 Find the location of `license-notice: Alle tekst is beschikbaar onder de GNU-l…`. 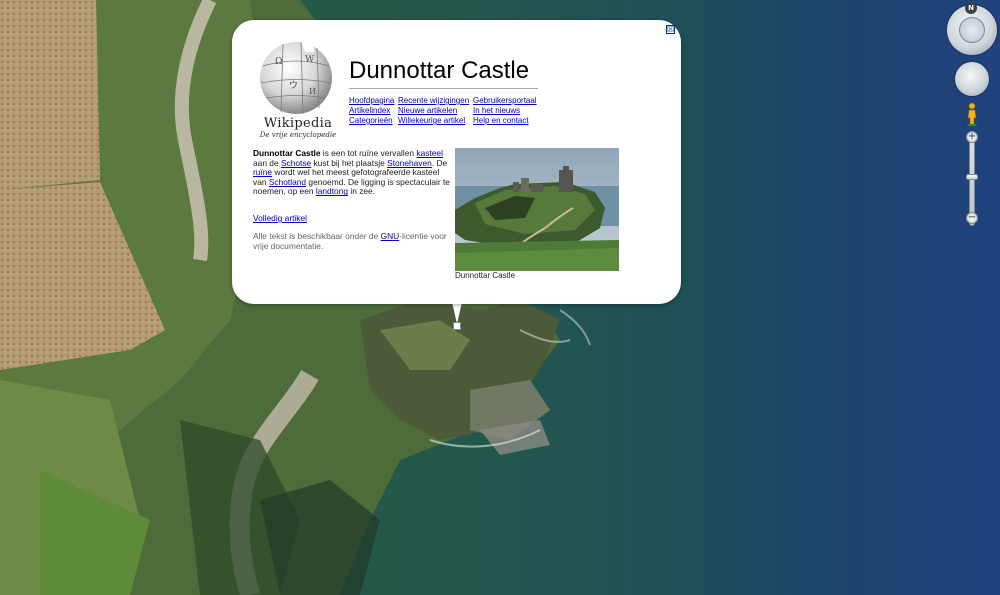

license-notice: Alle tekst is beschikbaar onder de GNU-l… is located at coordinates (353, 241).